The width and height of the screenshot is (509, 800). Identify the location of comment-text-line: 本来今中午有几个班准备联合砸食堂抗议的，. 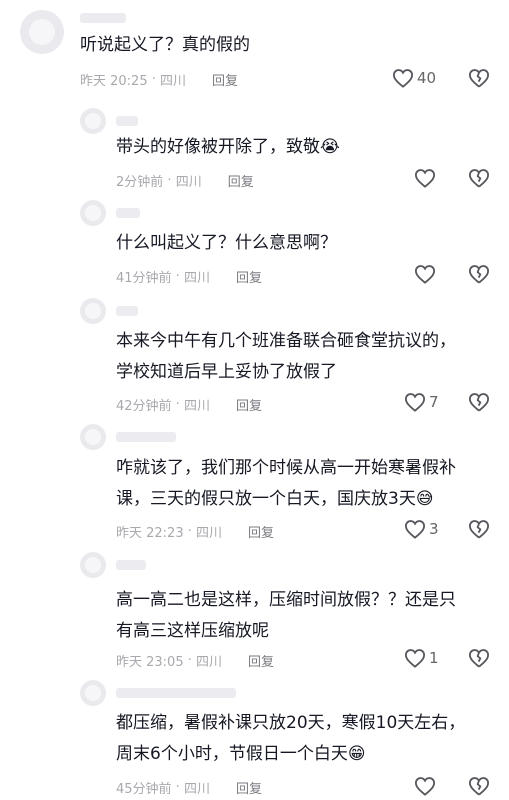
(286, 341).